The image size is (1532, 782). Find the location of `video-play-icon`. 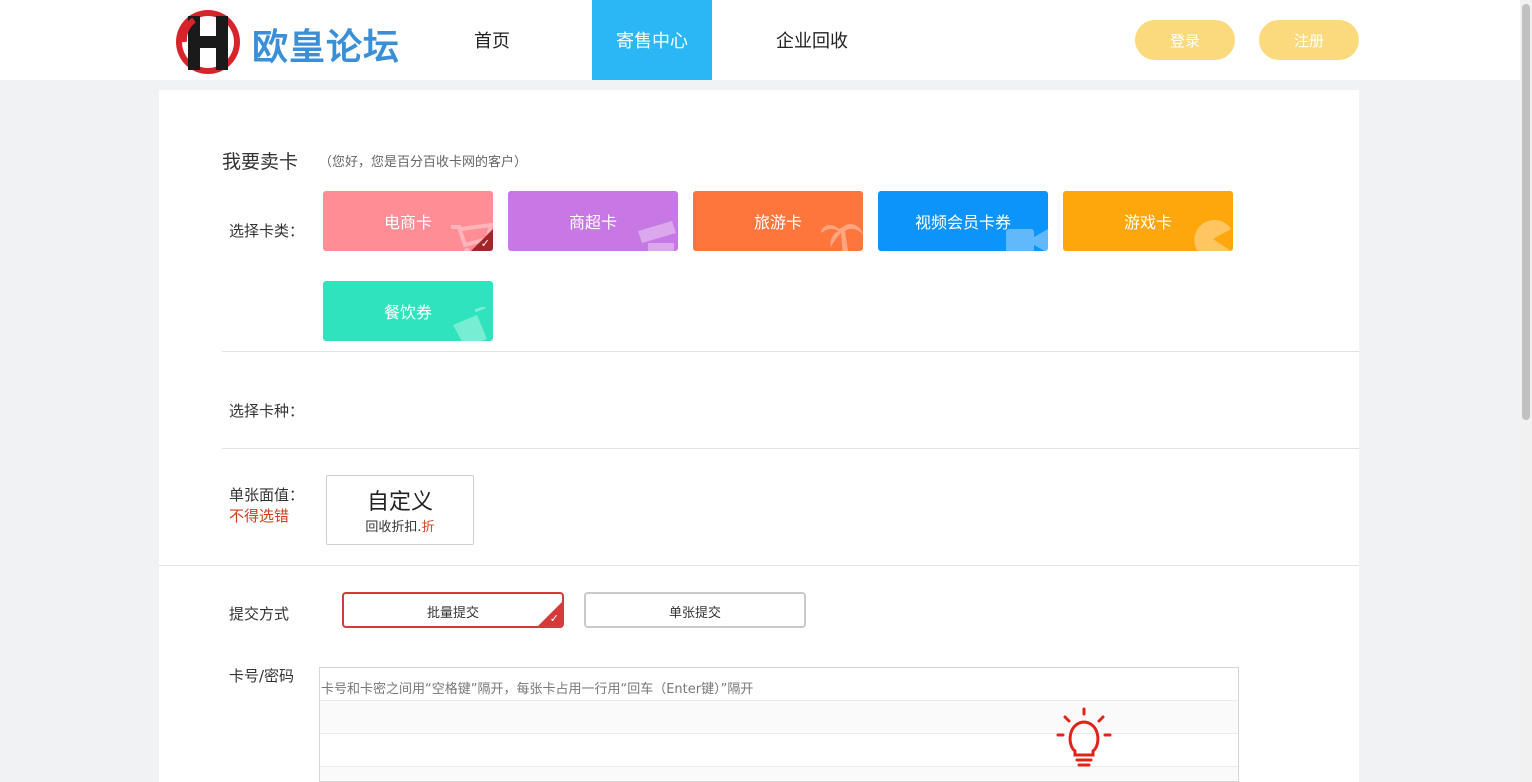

video-play-icon is located at coordinates (1027, 240).